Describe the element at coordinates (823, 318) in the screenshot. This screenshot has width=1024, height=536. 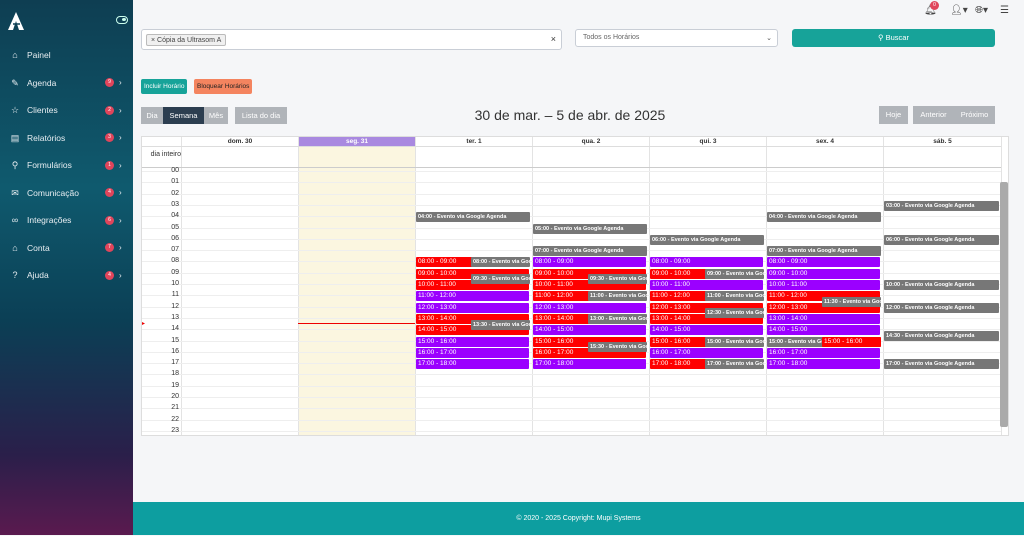
I see `calendar-event: 13:00 - 14:00` at that location.